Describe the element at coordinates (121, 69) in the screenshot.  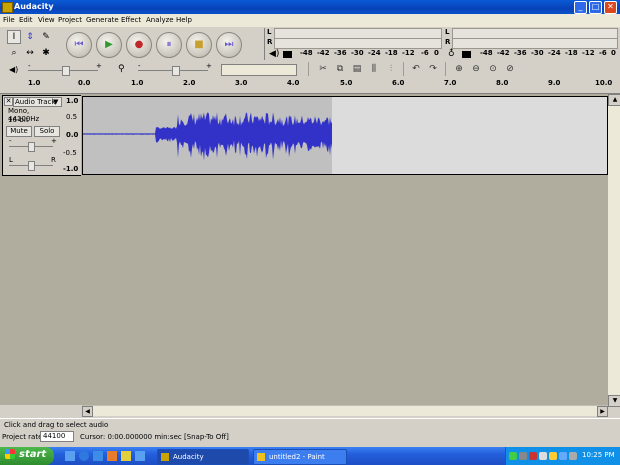
I see `input-volume-mic-icon: ⚲` at that location.